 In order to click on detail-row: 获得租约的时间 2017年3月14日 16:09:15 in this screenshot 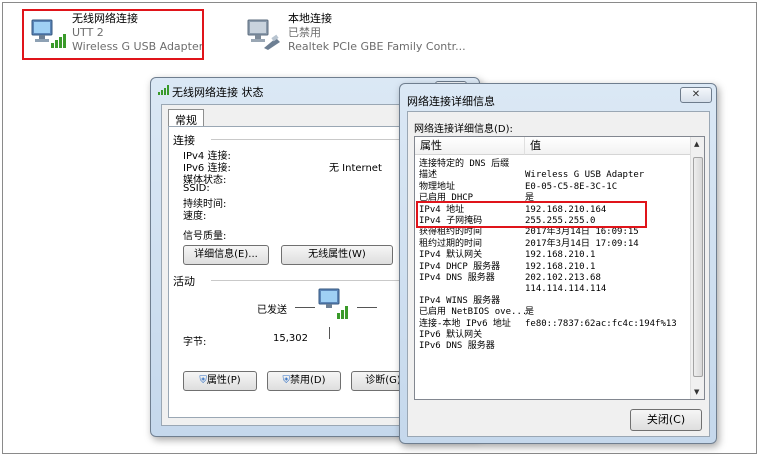, I will do `click(553, 232)`.